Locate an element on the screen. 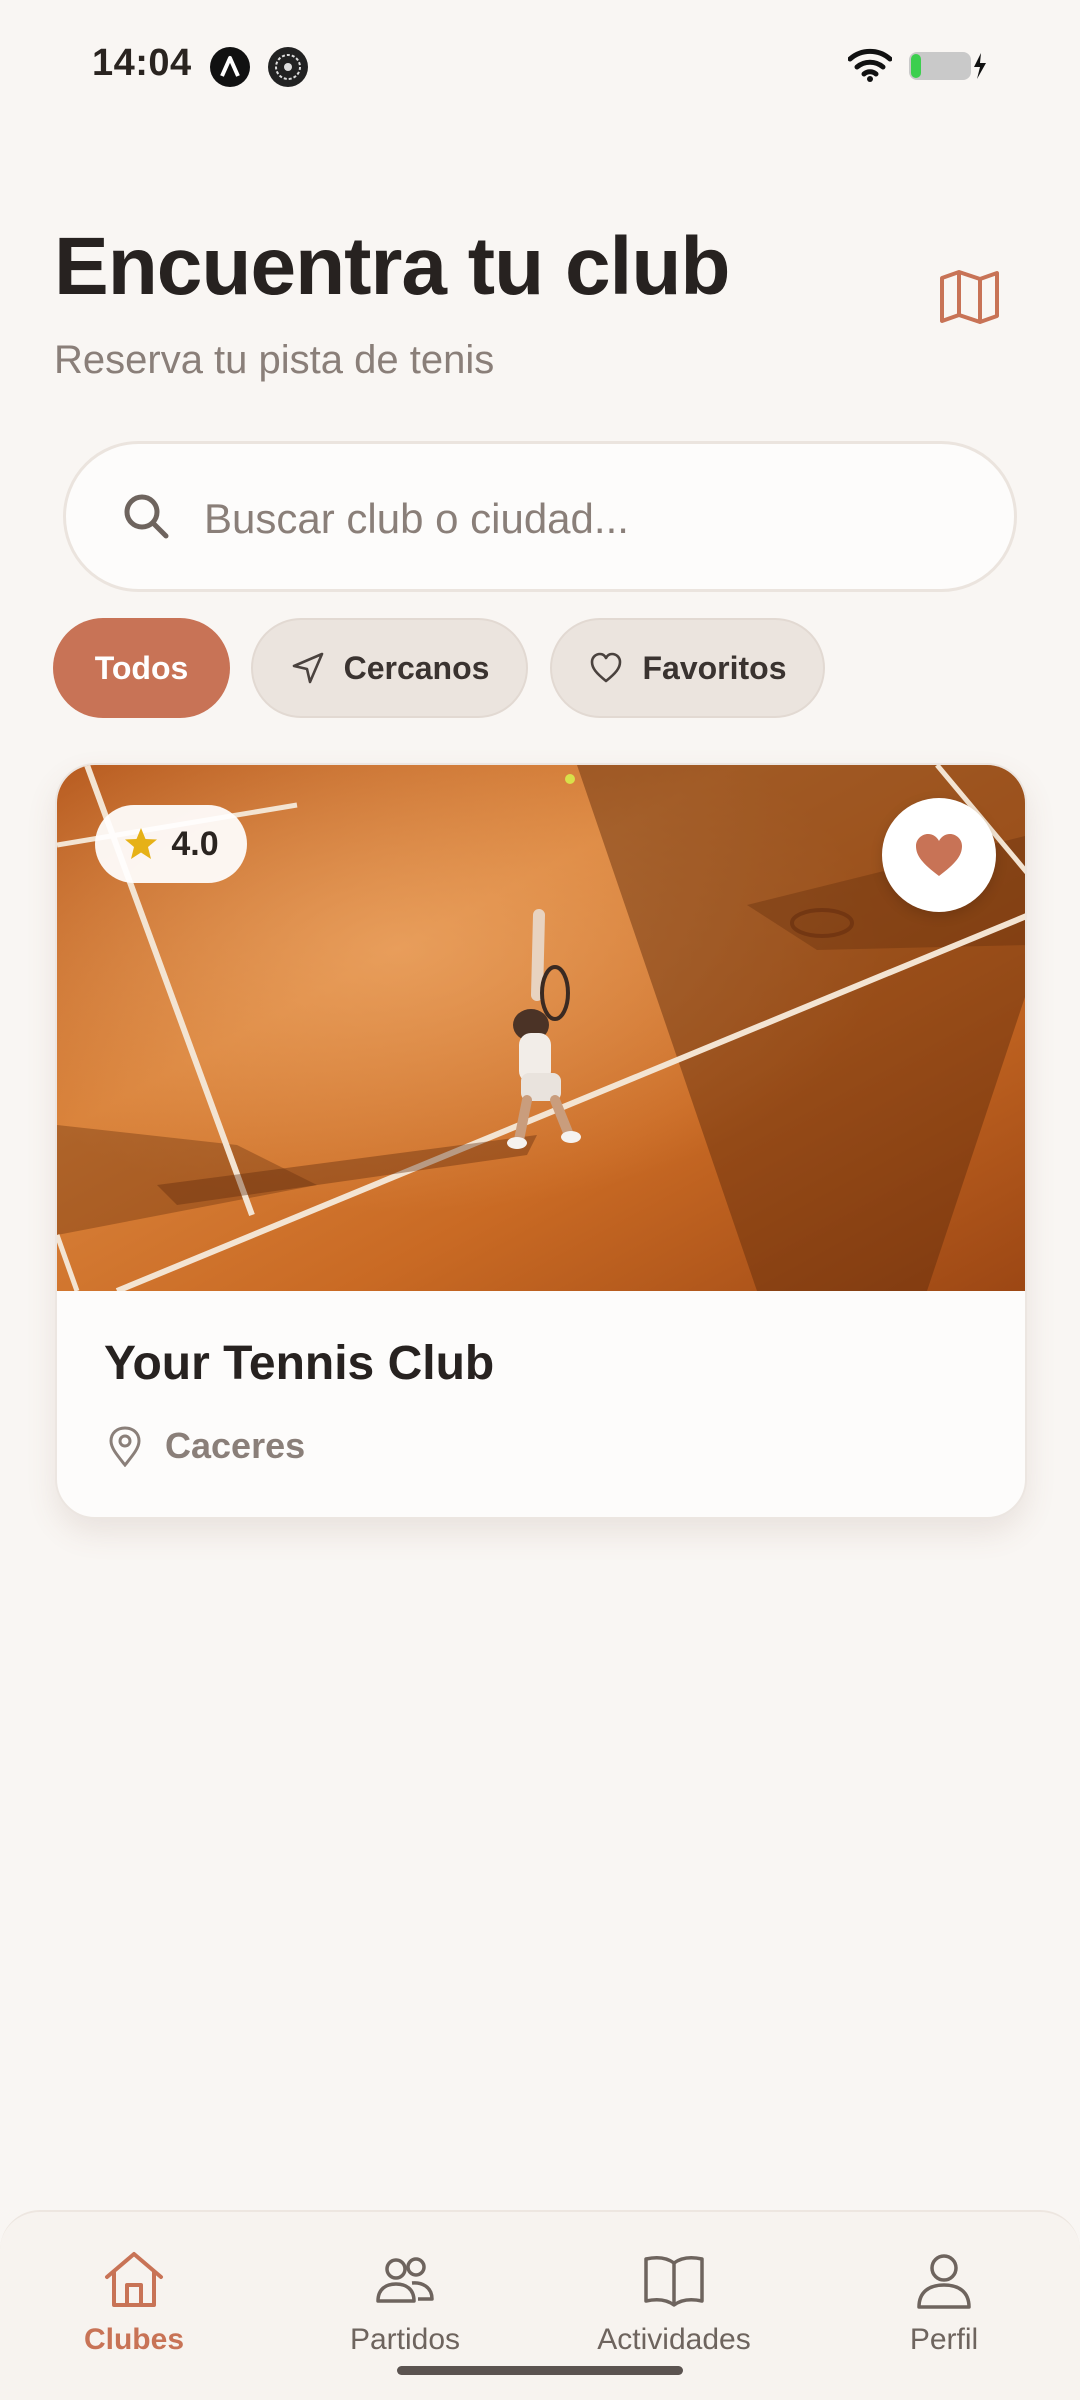 The height and width of the screenshot is (2400, 1080). filter-chip-label: Todos is located at coordinates (141, 667).